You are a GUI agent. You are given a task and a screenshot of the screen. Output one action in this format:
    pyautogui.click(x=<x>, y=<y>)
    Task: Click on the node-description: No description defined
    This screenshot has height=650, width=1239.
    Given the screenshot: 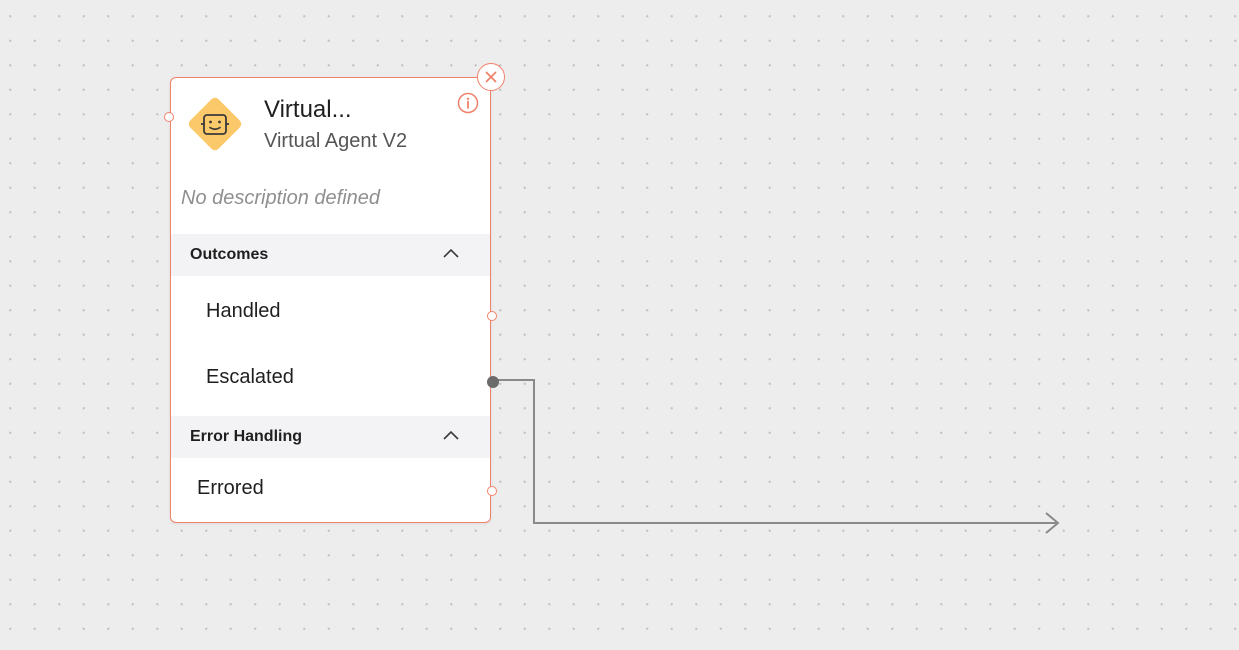 What is the action you would take?
    pyautogui.click(x=281, y=198)
    